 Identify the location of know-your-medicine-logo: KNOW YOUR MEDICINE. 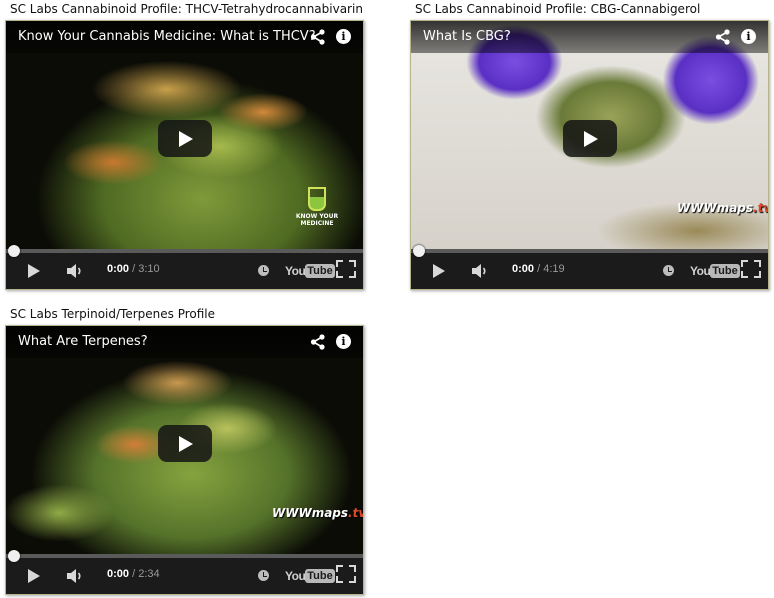
(317, 207).